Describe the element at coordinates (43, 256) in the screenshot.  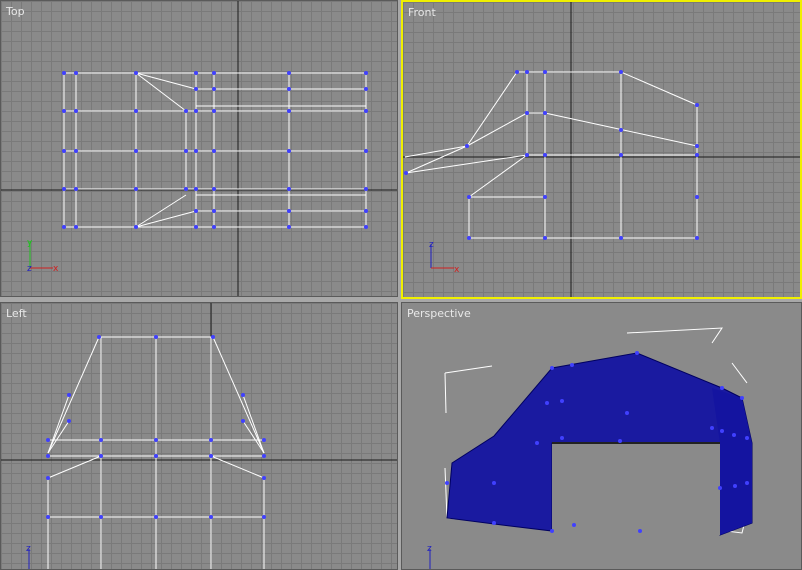
I see `axis-gizmo: y z x` at that location.